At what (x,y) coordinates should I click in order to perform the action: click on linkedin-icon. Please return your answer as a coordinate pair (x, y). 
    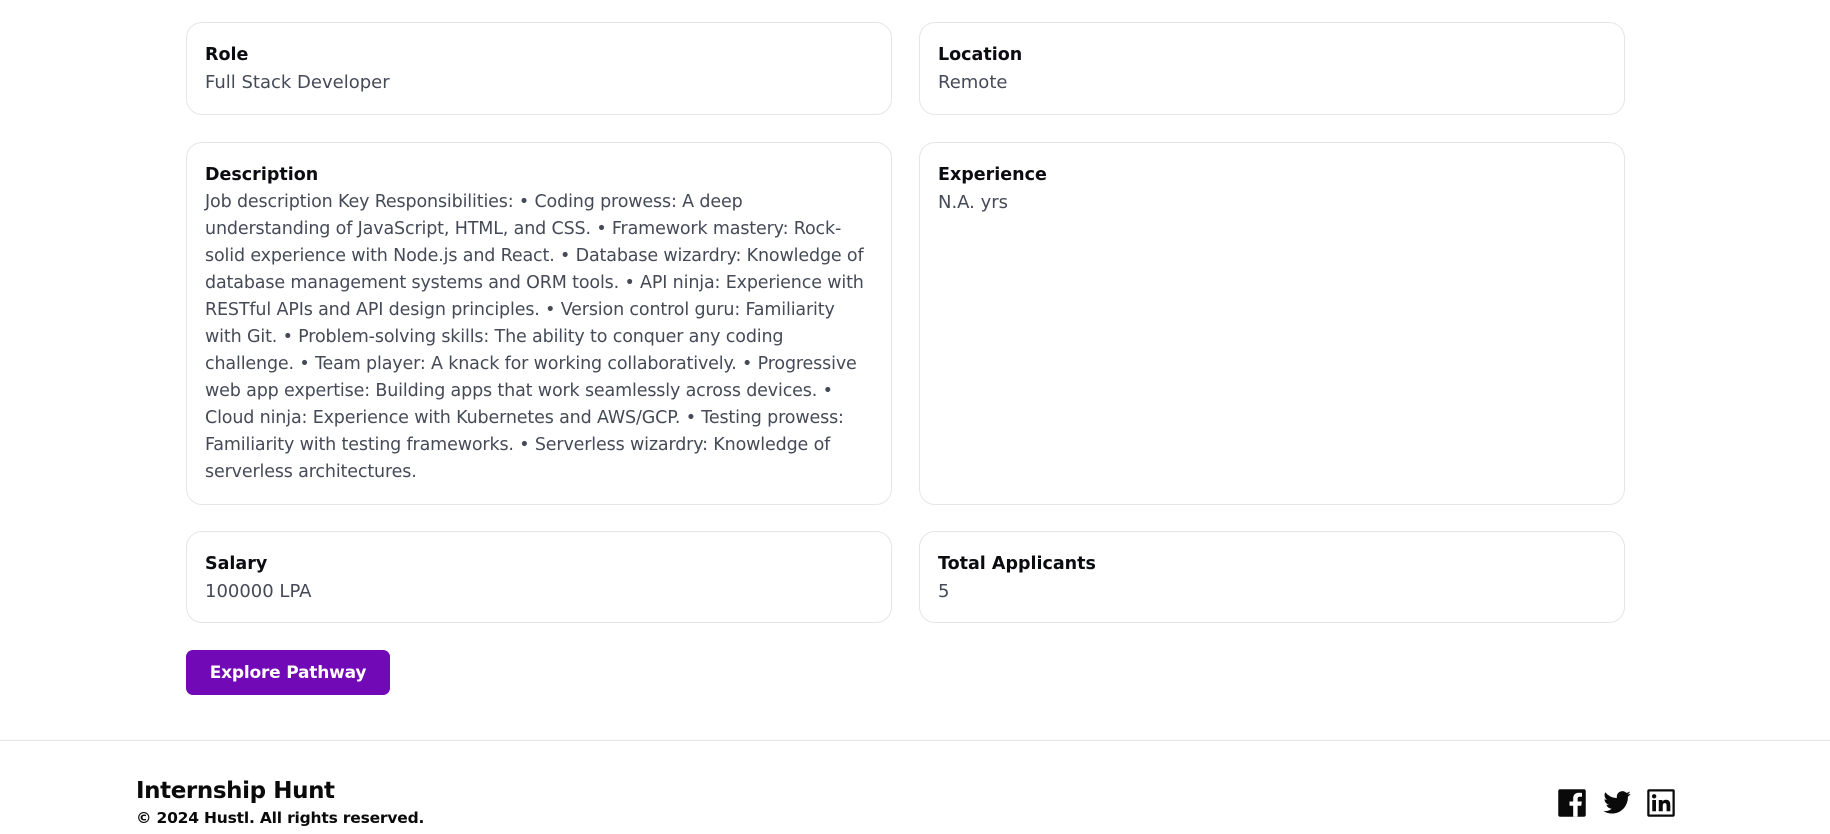
    Looking at the image, I should click on (1661, 803).